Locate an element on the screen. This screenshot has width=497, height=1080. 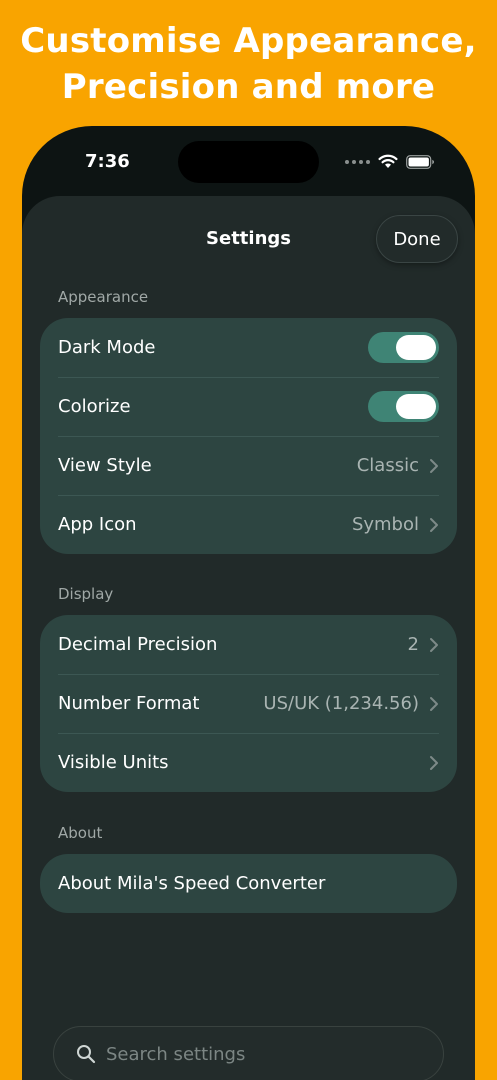
done-button: Done is located at coordinates (417, 239).